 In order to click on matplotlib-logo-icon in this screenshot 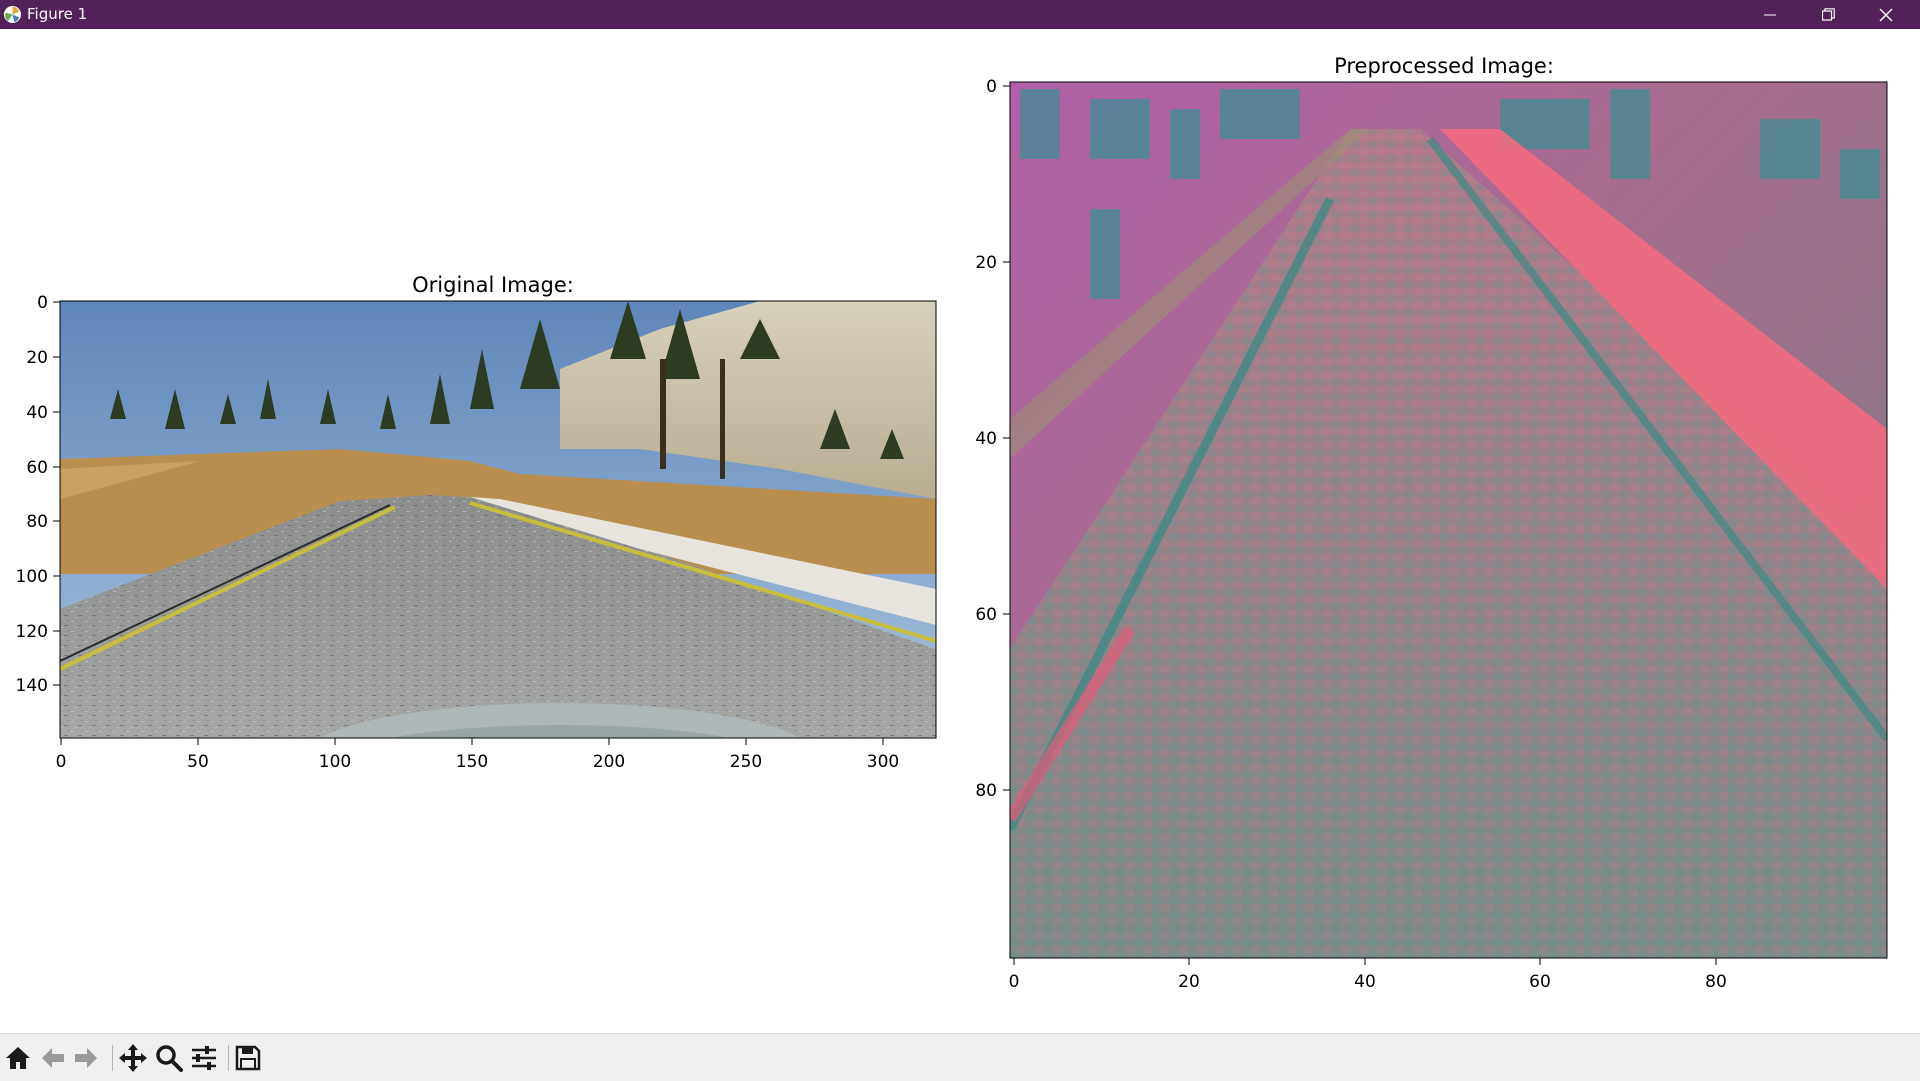, I will do `click(12, 14)`.